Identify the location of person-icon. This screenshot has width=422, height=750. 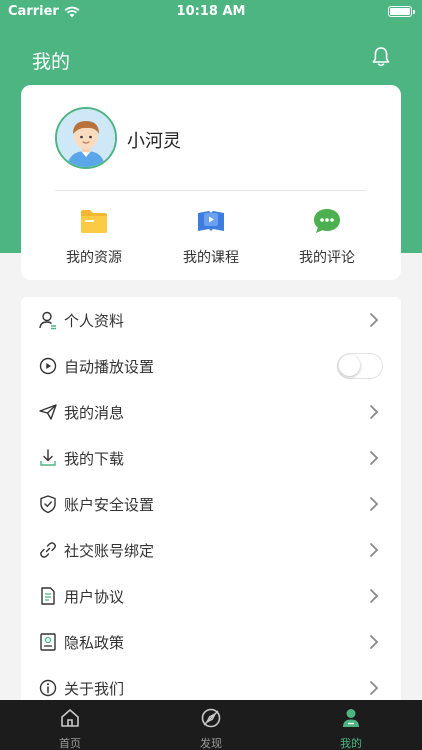
(351, 718).